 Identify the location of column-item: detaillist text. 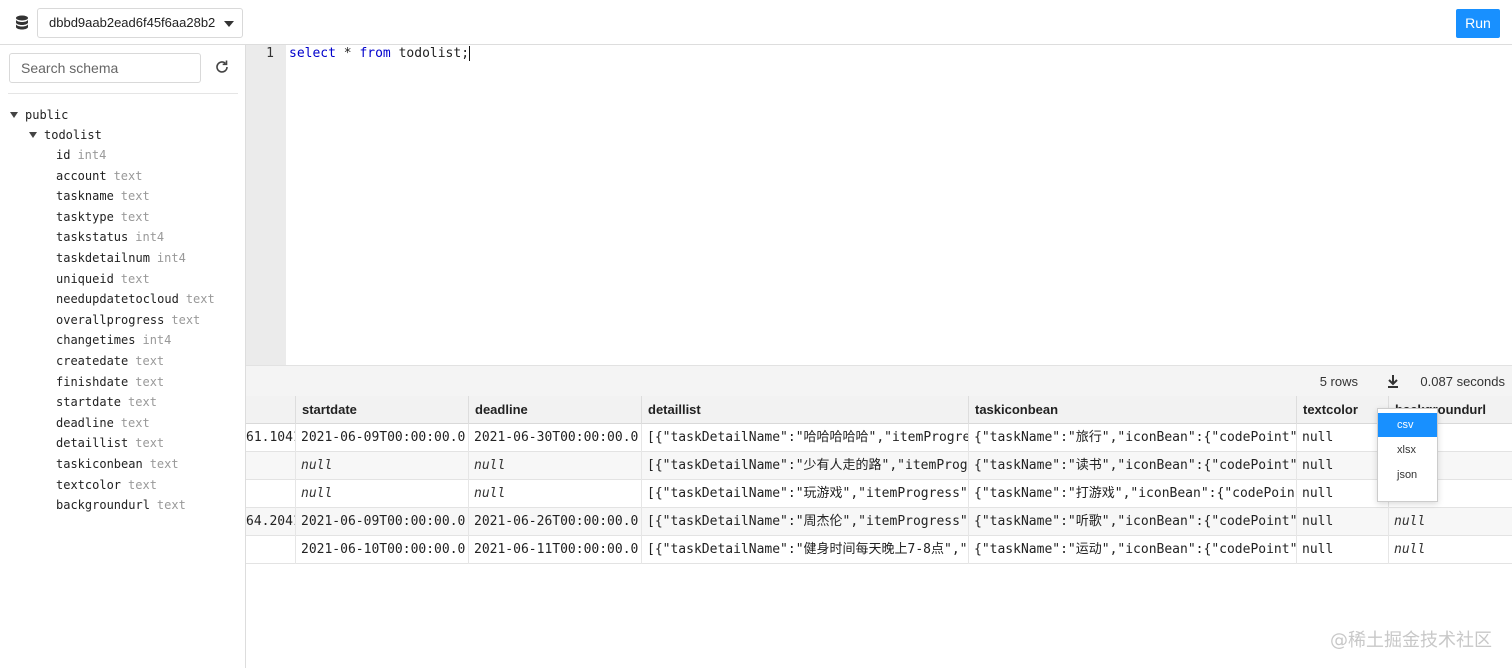
(110, 443).